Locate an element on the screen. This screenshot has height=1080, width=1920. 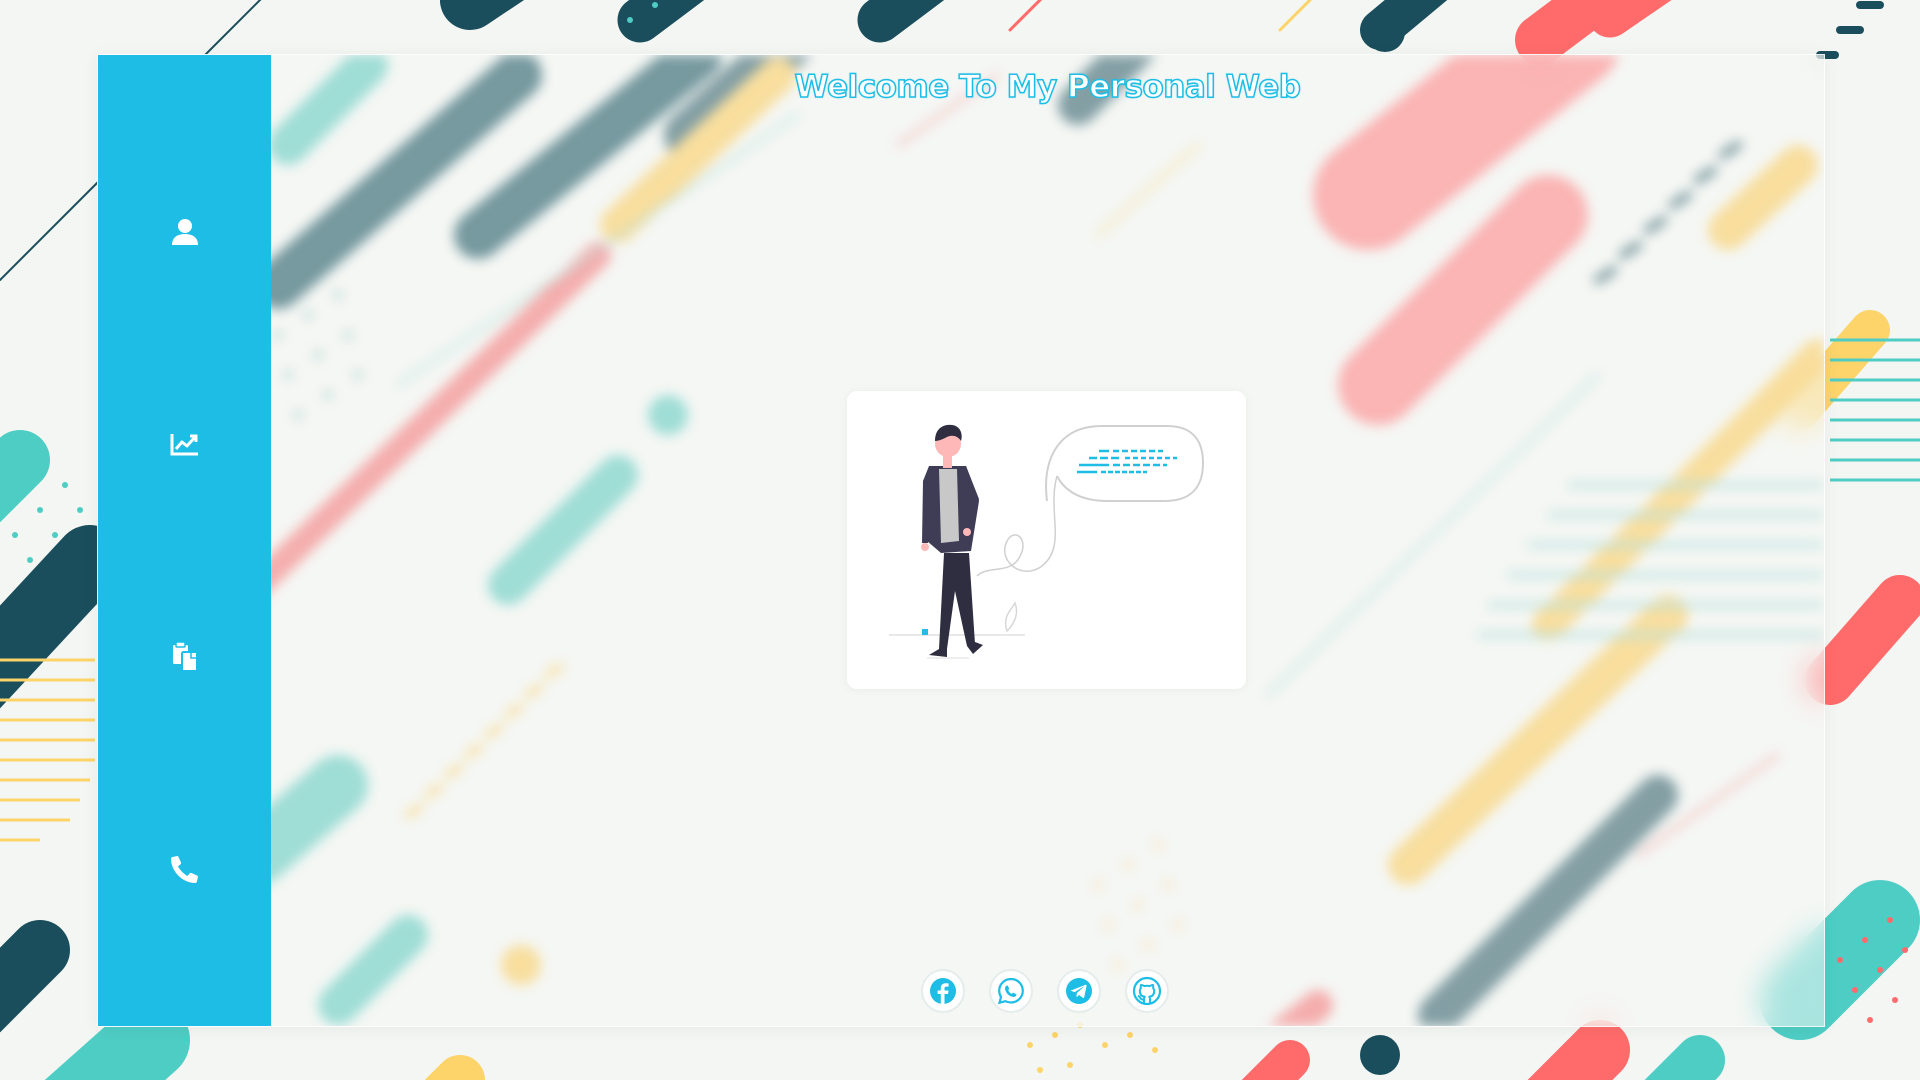
copy-files-icon is located at coordinates (185, 656).